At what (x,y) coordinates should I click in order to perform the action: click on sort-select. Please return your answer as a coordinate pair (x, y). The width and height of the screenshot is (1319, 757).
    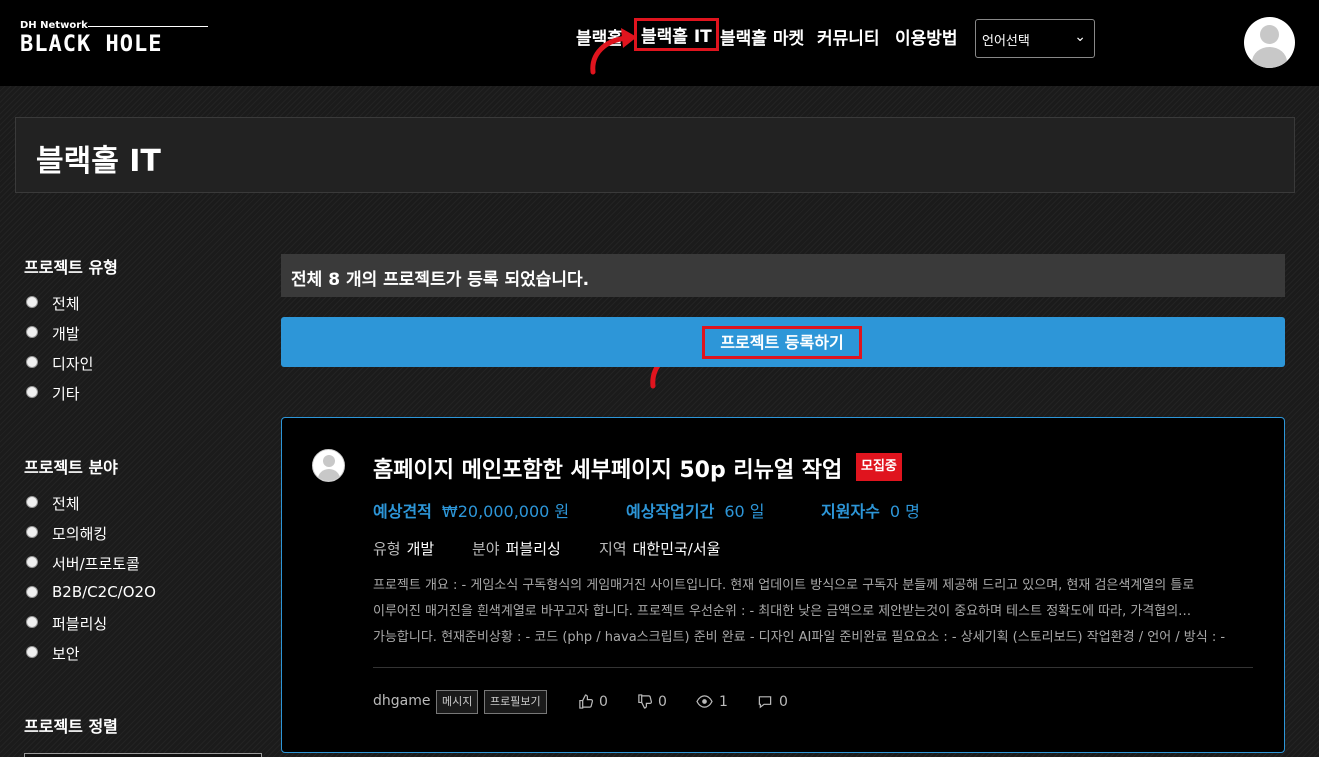
    Looking at the image, I should click on (143, 755).